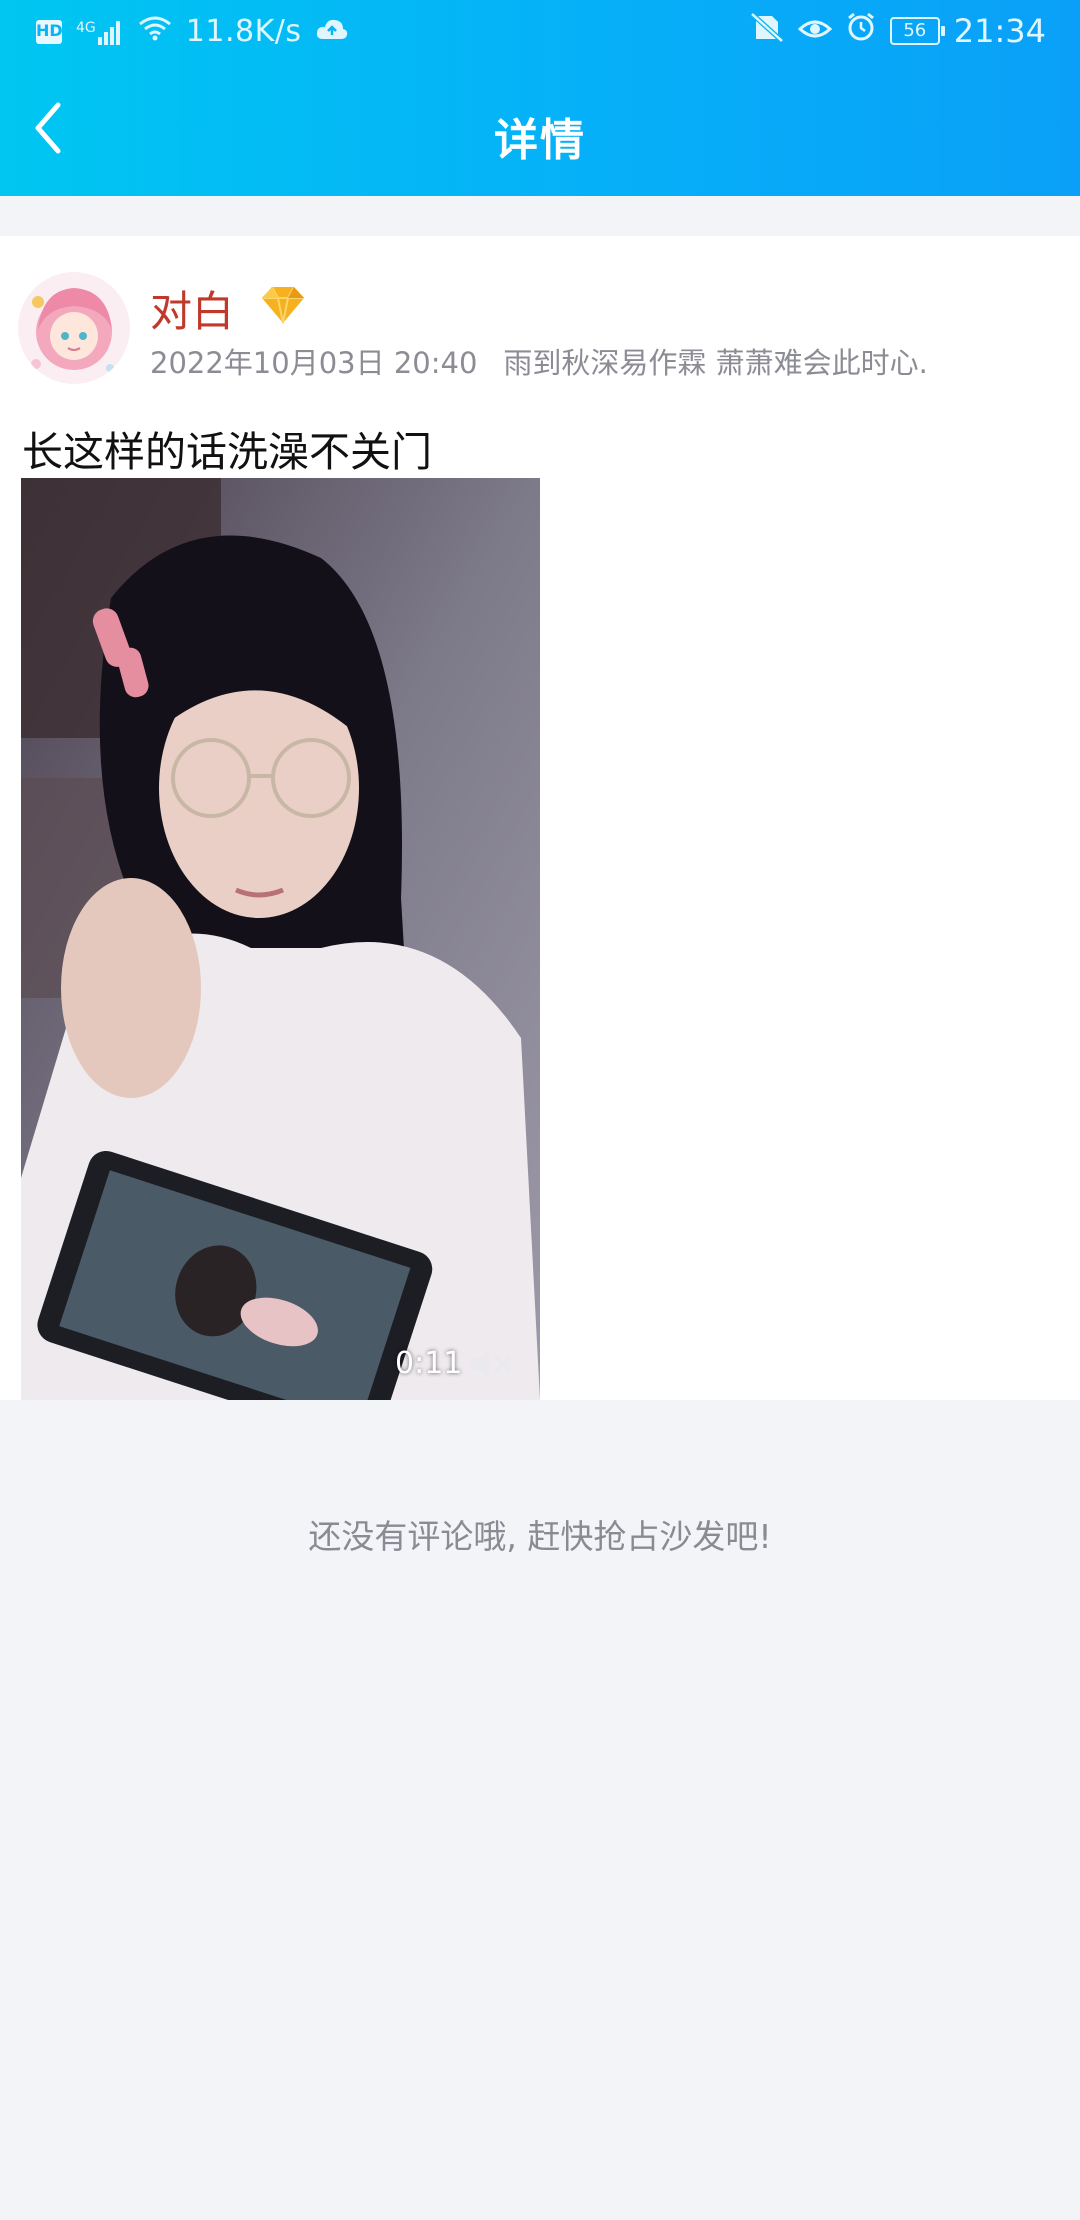  Describe the element at coordinates (767, 31) in the screenshot. I see `no-sim-icon` at that location.